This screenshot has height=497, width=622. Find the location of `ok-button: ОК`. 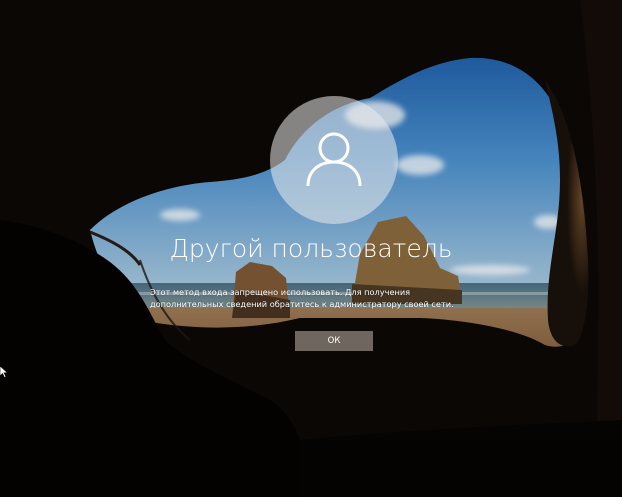

ok-button: ОК is located at coordinates (334, 341).